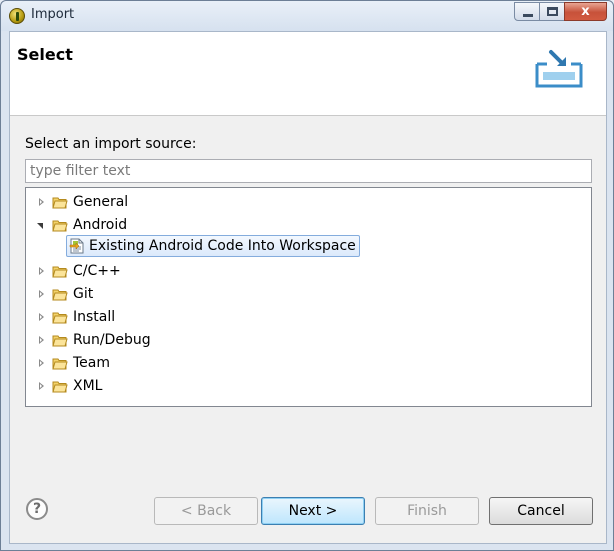 The image size is (614, 551). Describe the element at coordinates (528, 15) in the screenshot. I see `minimize-icon` at that location.